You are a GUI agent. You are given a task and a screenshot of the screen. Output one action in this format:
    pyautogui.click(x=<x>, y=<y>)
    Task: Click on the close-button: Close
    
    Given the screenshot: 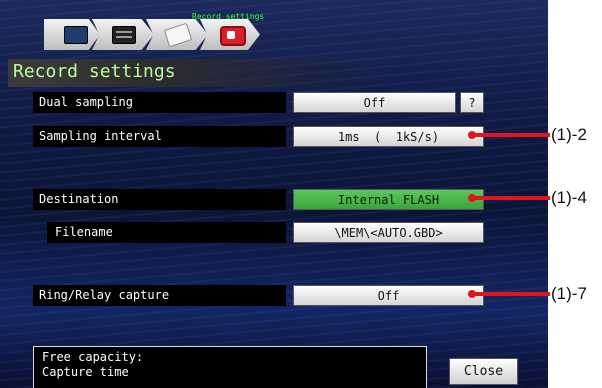 What is the action you would take?
    pyautogui.click(x=483, y=371)
    